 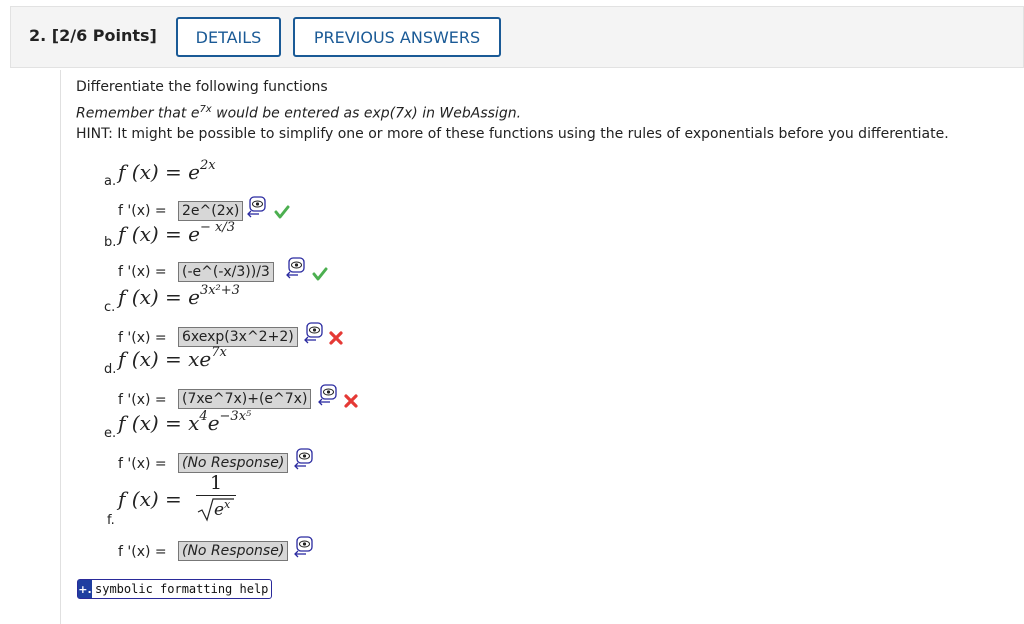 I want to click on part-d-function: f (x) = xe7x, so click(x=172, y=358).